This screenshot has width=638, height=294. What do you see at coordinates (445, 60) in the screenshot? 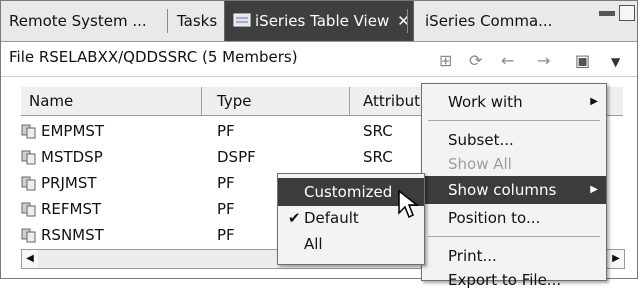
I see `filter-icon: ⊞` at bounding box center [445, 60].